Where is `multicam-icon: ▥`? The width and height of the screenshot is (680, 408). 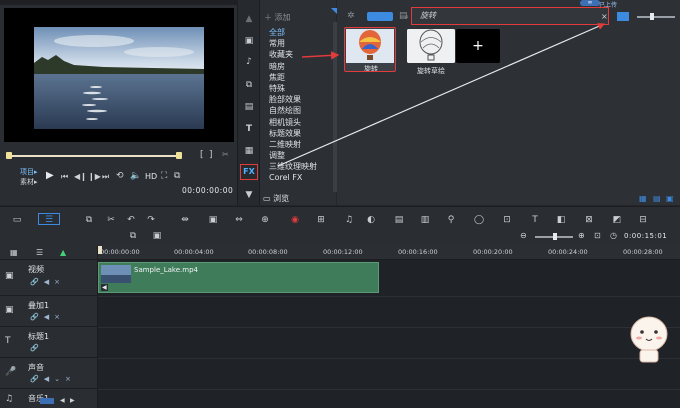
multicam-icon: ▥ is located at coordinates (425, 220).